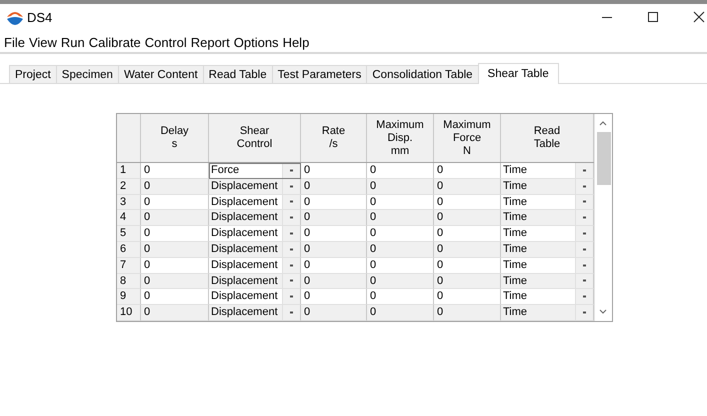 The width and height of the screenshot is (707, 416). I want to click on column-header: Maximum Force N, so click(467, 138).